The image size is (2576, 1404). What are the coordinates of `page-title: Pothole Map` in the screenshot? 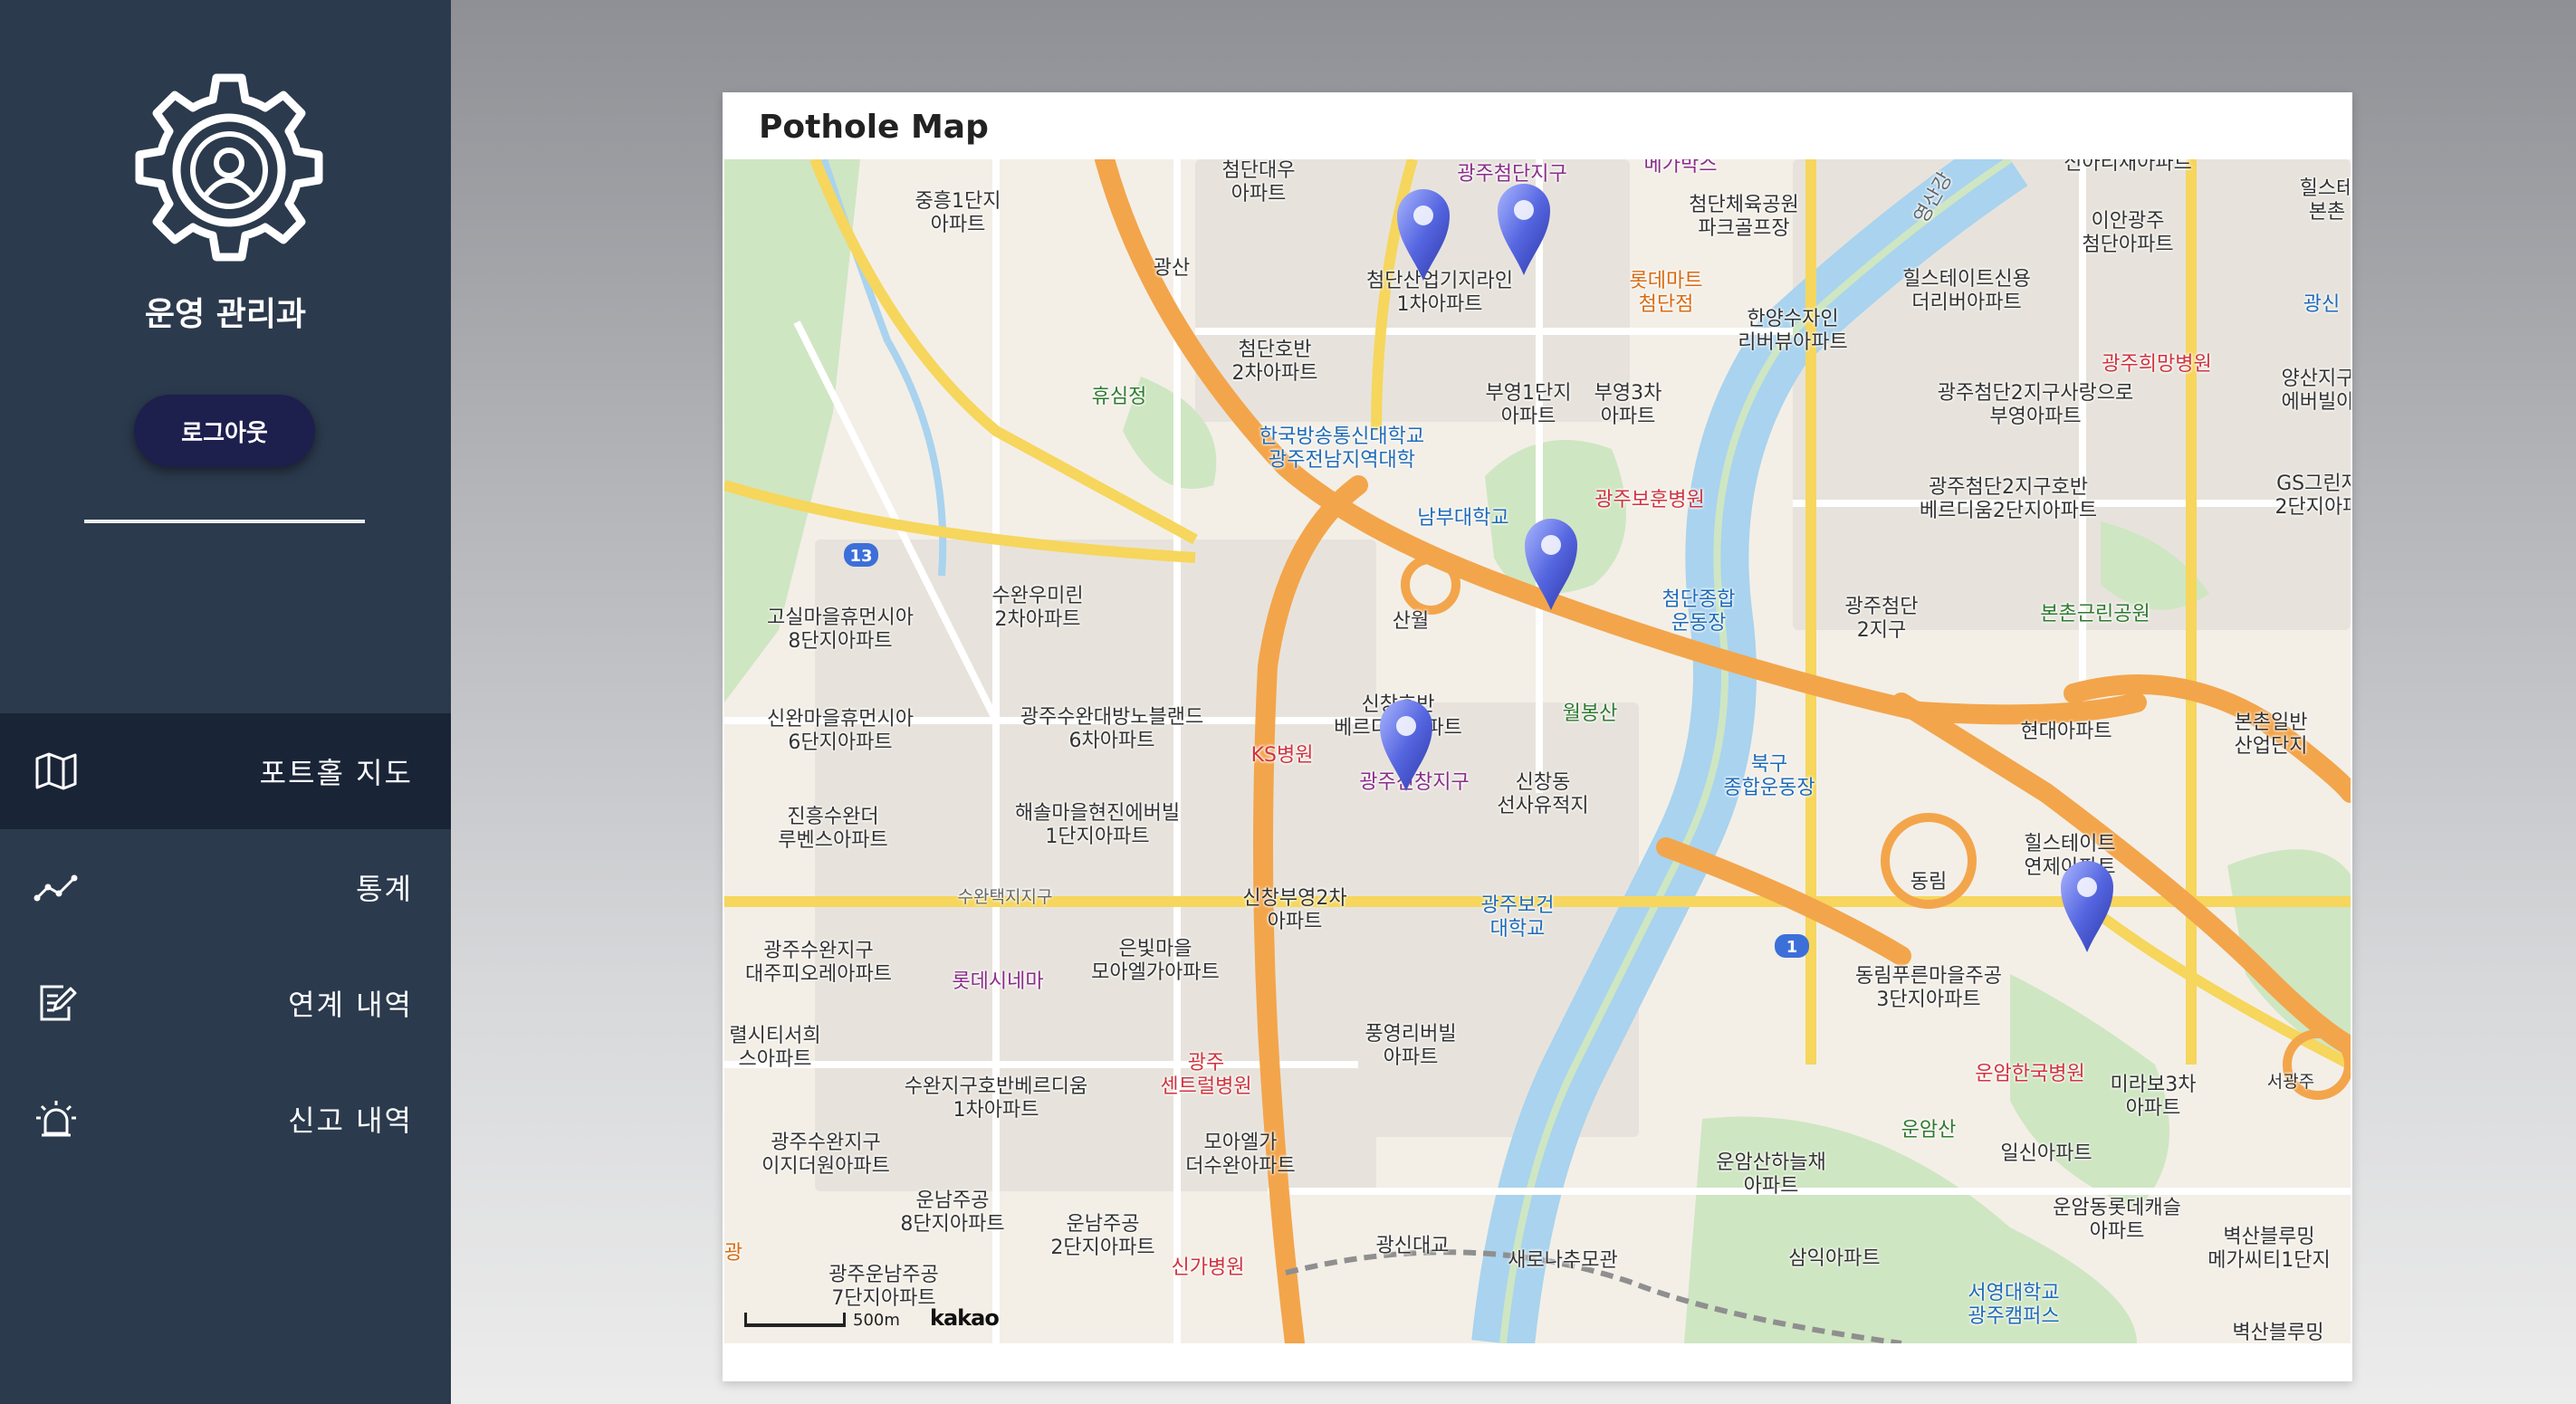 It's located at (874, 127).